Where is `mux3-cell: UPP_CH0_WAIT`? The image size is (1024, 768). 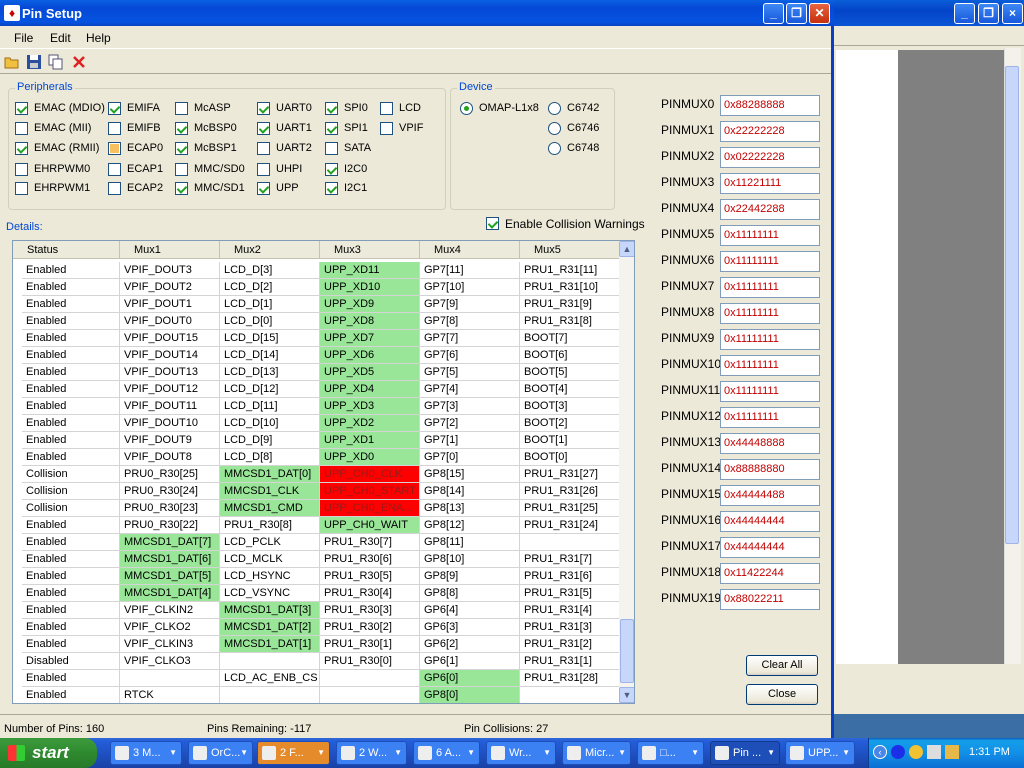
mux3-cell: UPP_CH0_WAIT is located at coordinates (370, 525).